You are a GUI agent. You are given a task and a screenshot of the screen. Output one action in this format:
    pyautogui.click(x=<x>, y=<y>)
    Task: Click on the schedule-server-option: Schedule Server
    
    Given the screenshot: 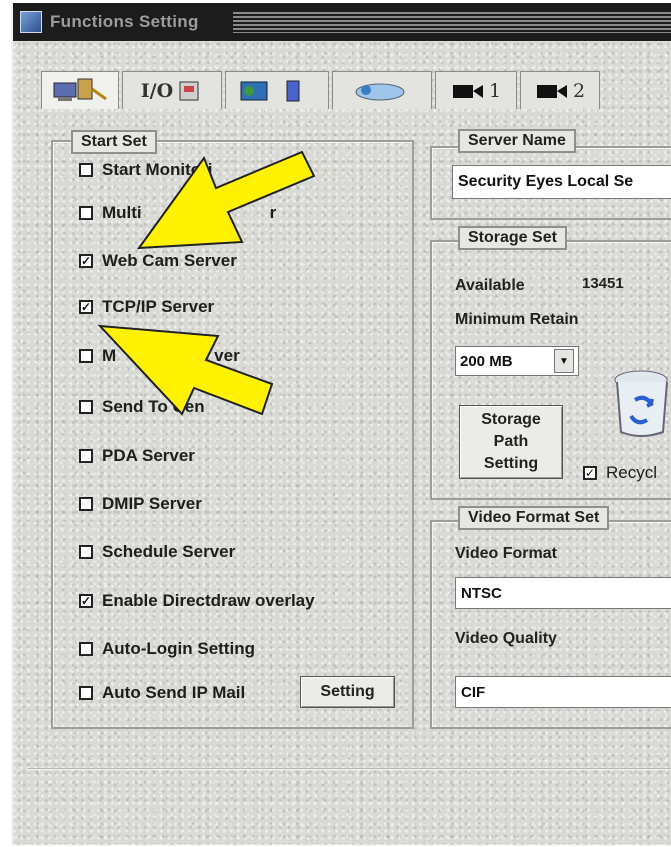 What is the action you would take?
    pyautogui.click(x=157, y=552)
    